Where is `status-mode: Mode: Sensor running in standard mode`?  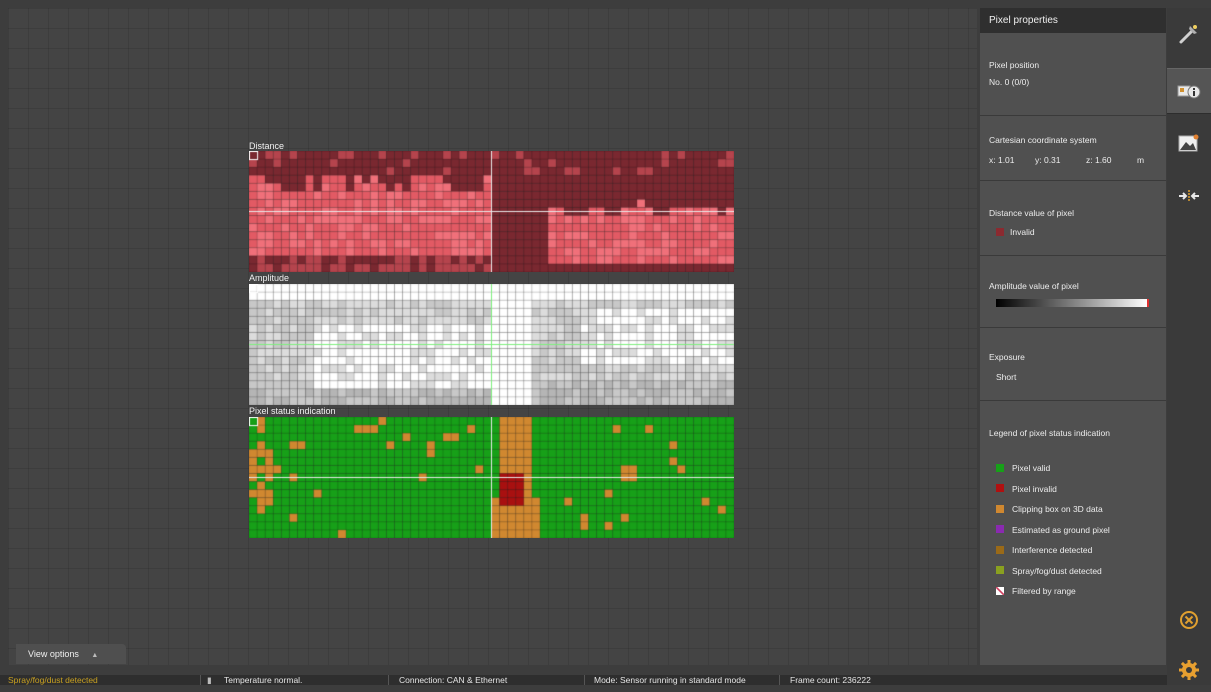 status-mode: Mode: Sensor running in standard mode is located at coordinates (670, 680).